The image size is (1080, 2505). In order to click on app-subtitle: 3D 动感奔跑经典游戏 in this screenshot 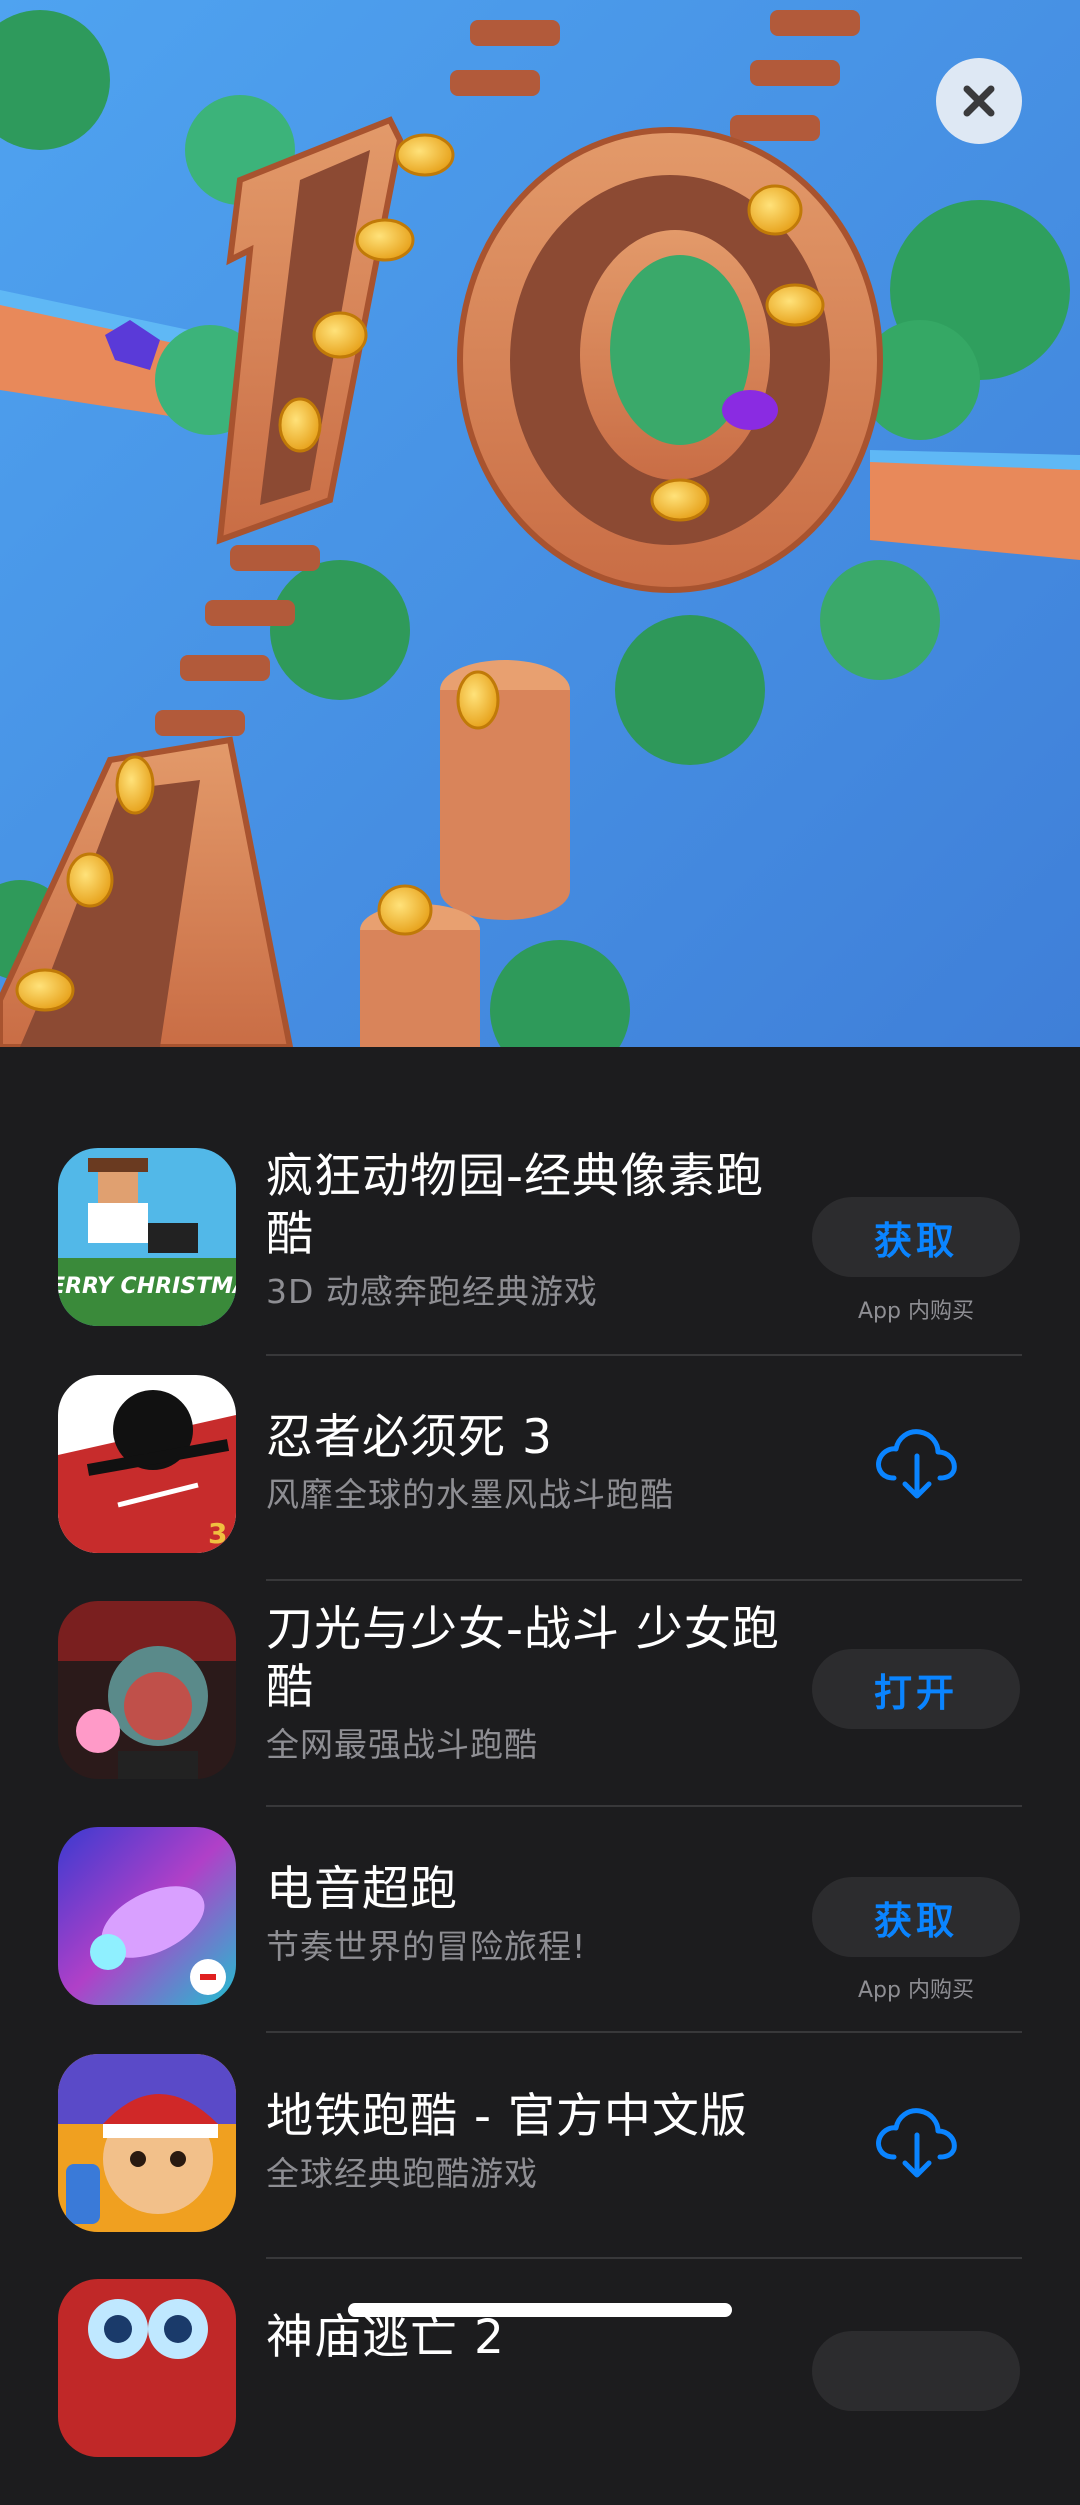, I will do `click(432, 1291)`.